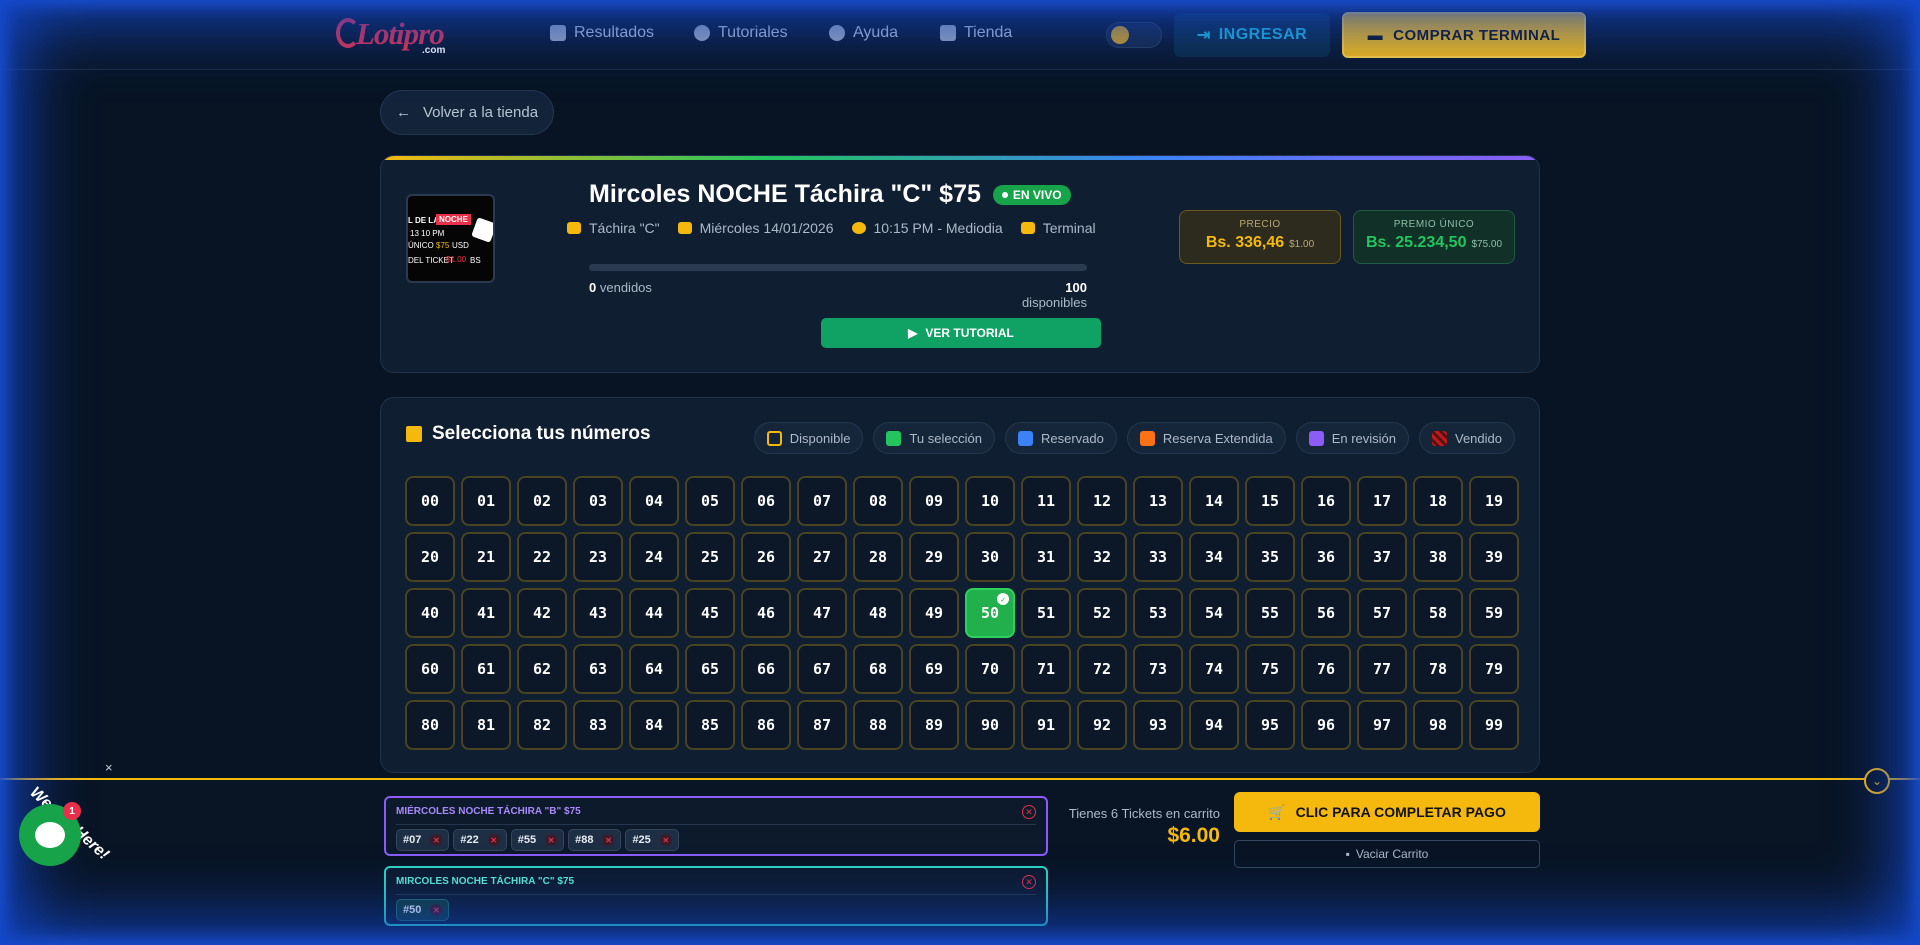 The height and width of the screenshot is (945, 1920). Describe the element at coordinates (1326, 613) in the screenshot. I see `number-cell-56: 56` at that location.